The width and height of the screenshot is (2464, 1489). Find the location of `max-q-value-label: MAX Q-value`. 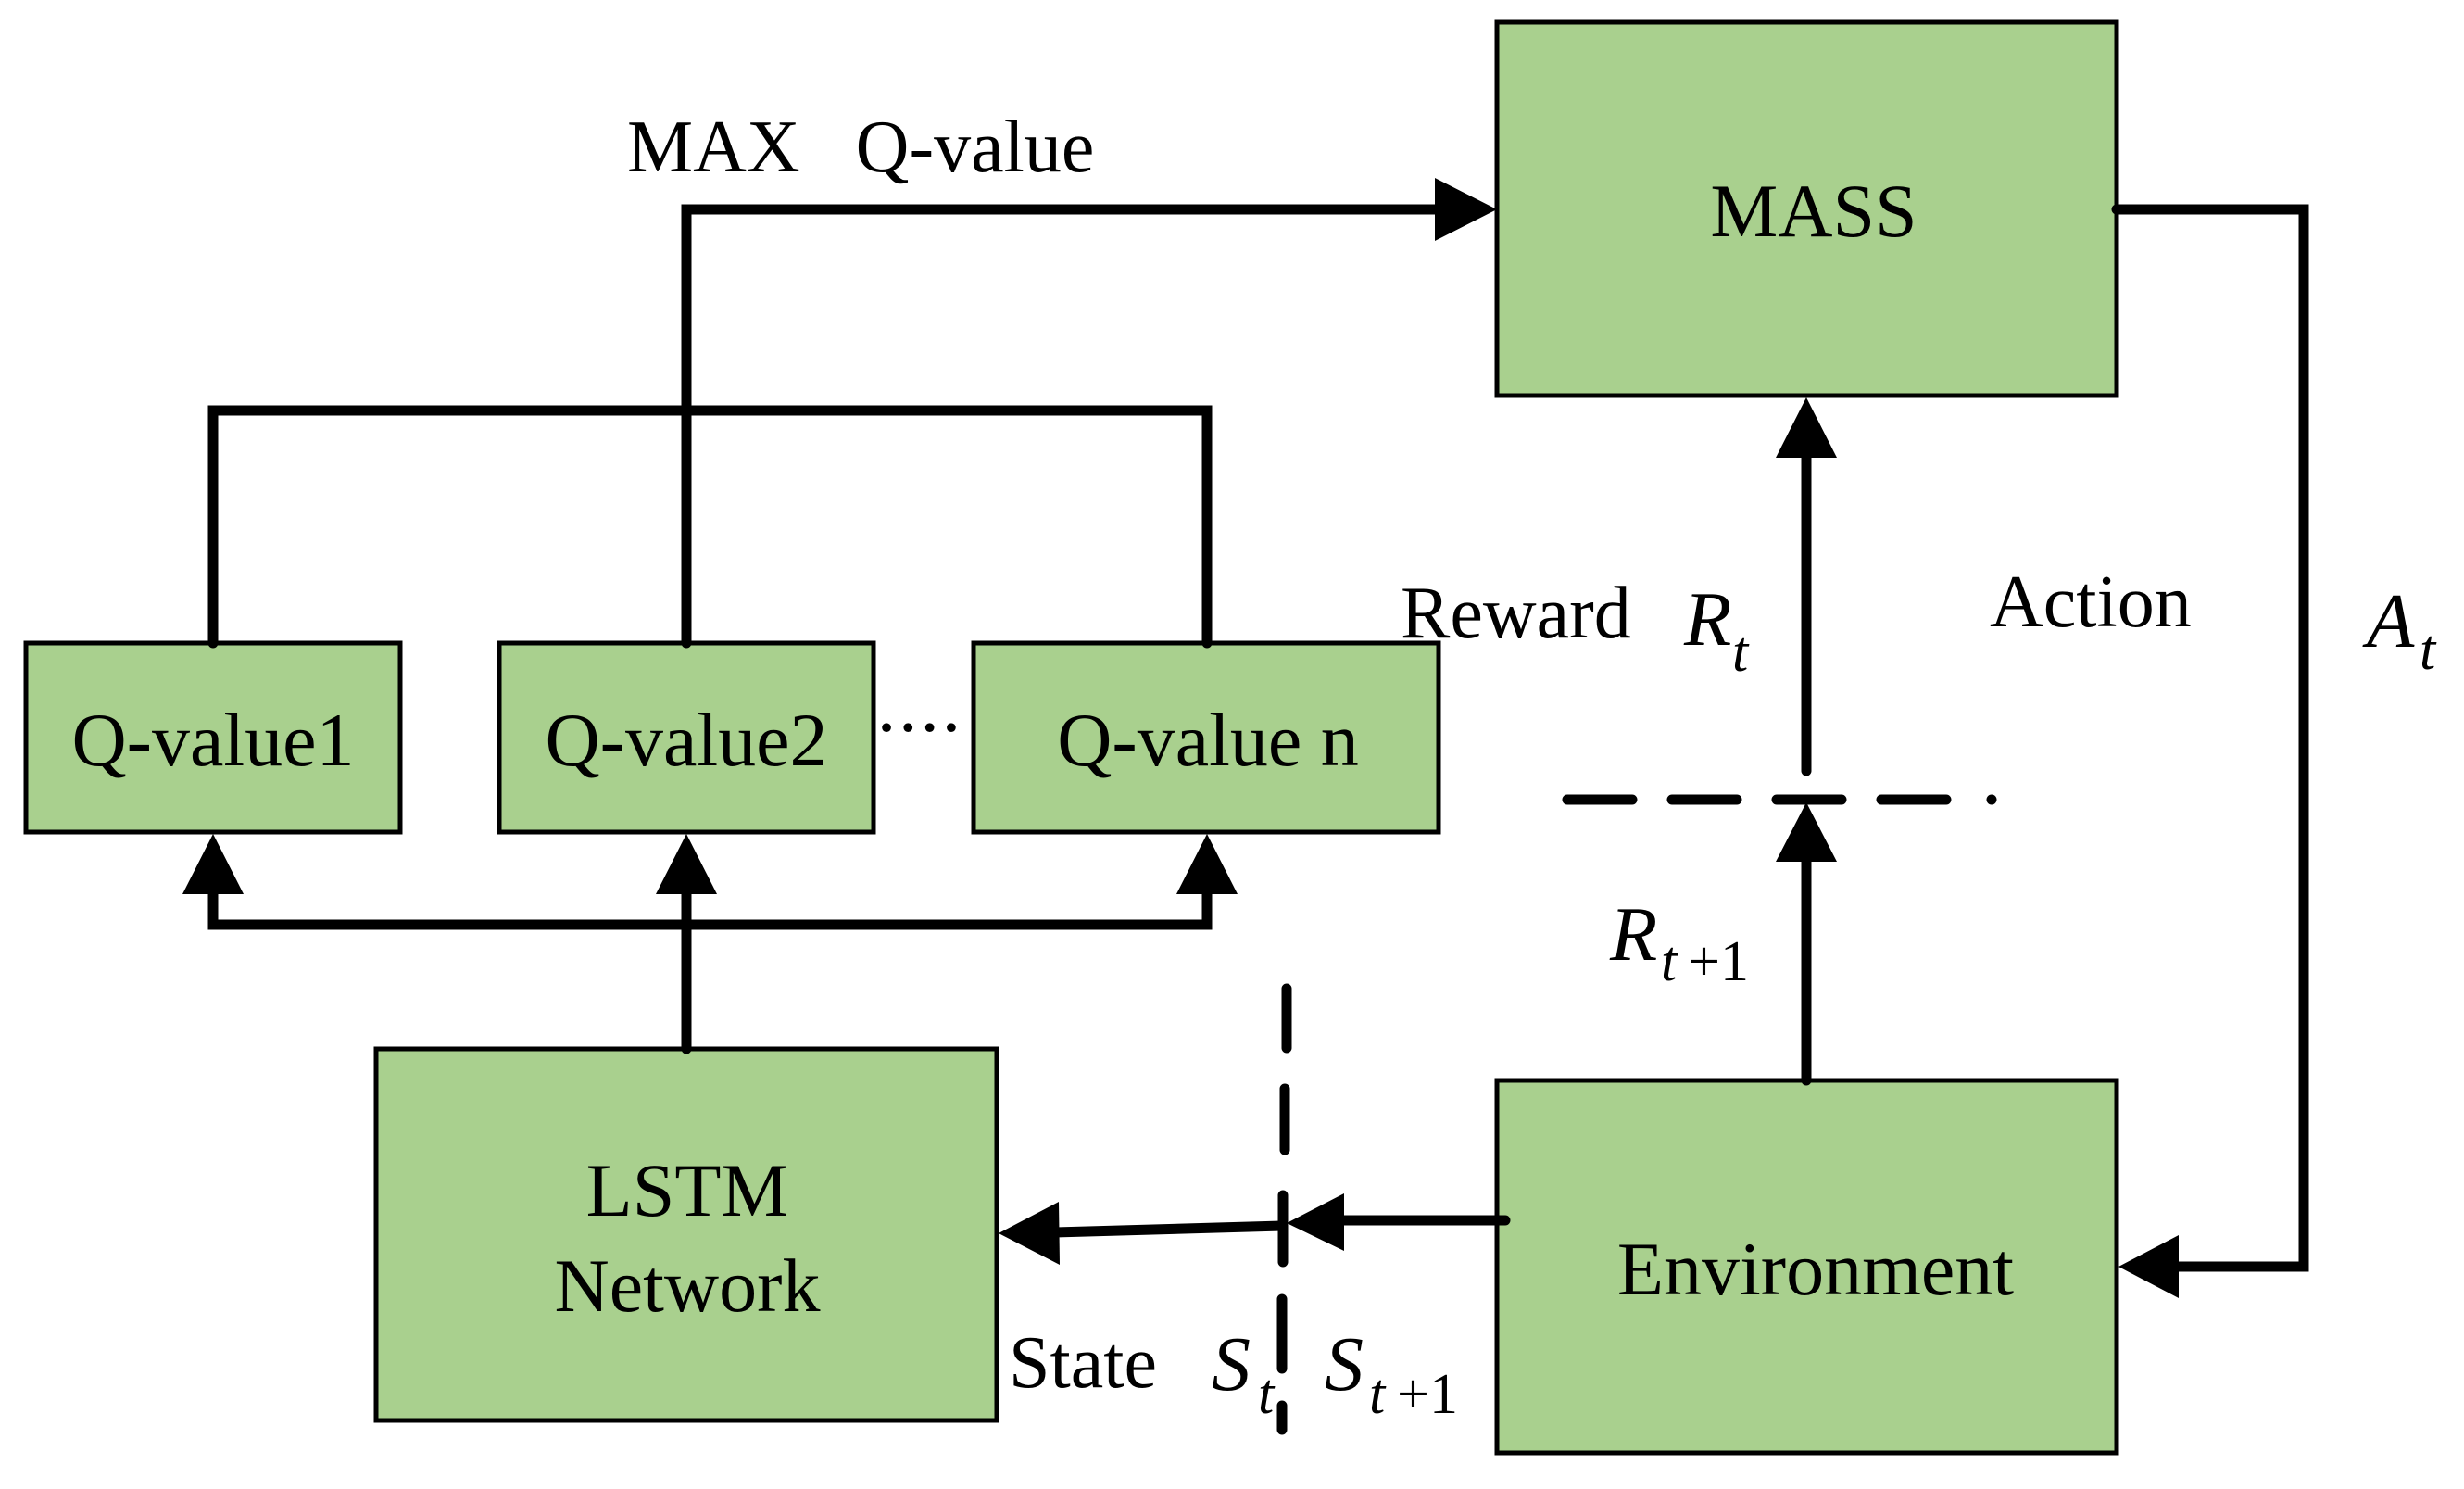

max-q-value-label: MAX Q-value is located at coordinates (860, 147).